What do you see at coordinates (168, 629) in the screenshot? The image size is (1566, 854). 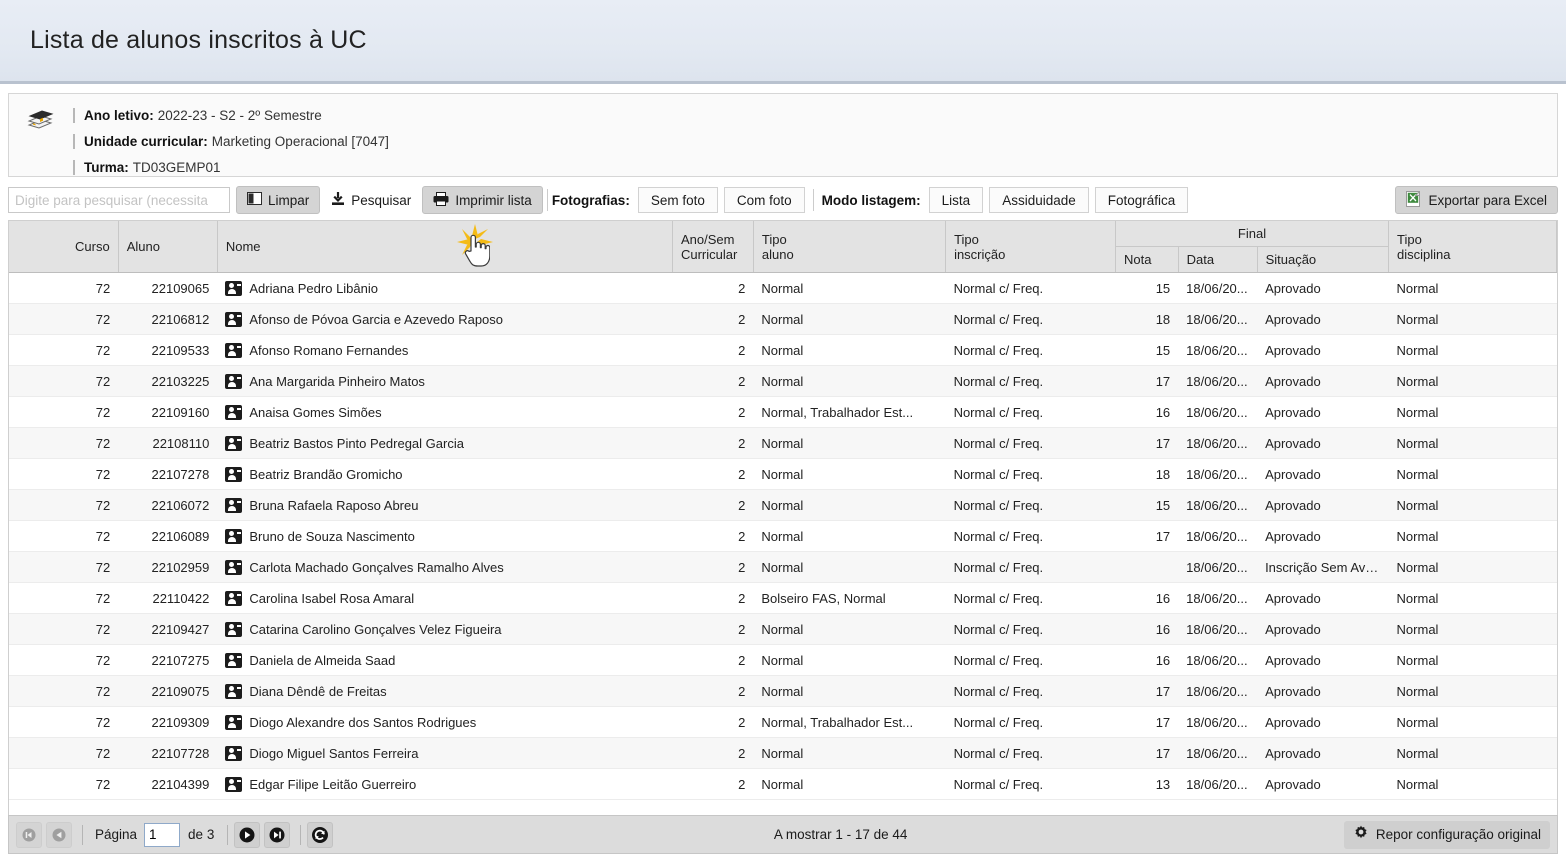 I see `cell-aluno: 22109427` at bounding box center [168, 629].